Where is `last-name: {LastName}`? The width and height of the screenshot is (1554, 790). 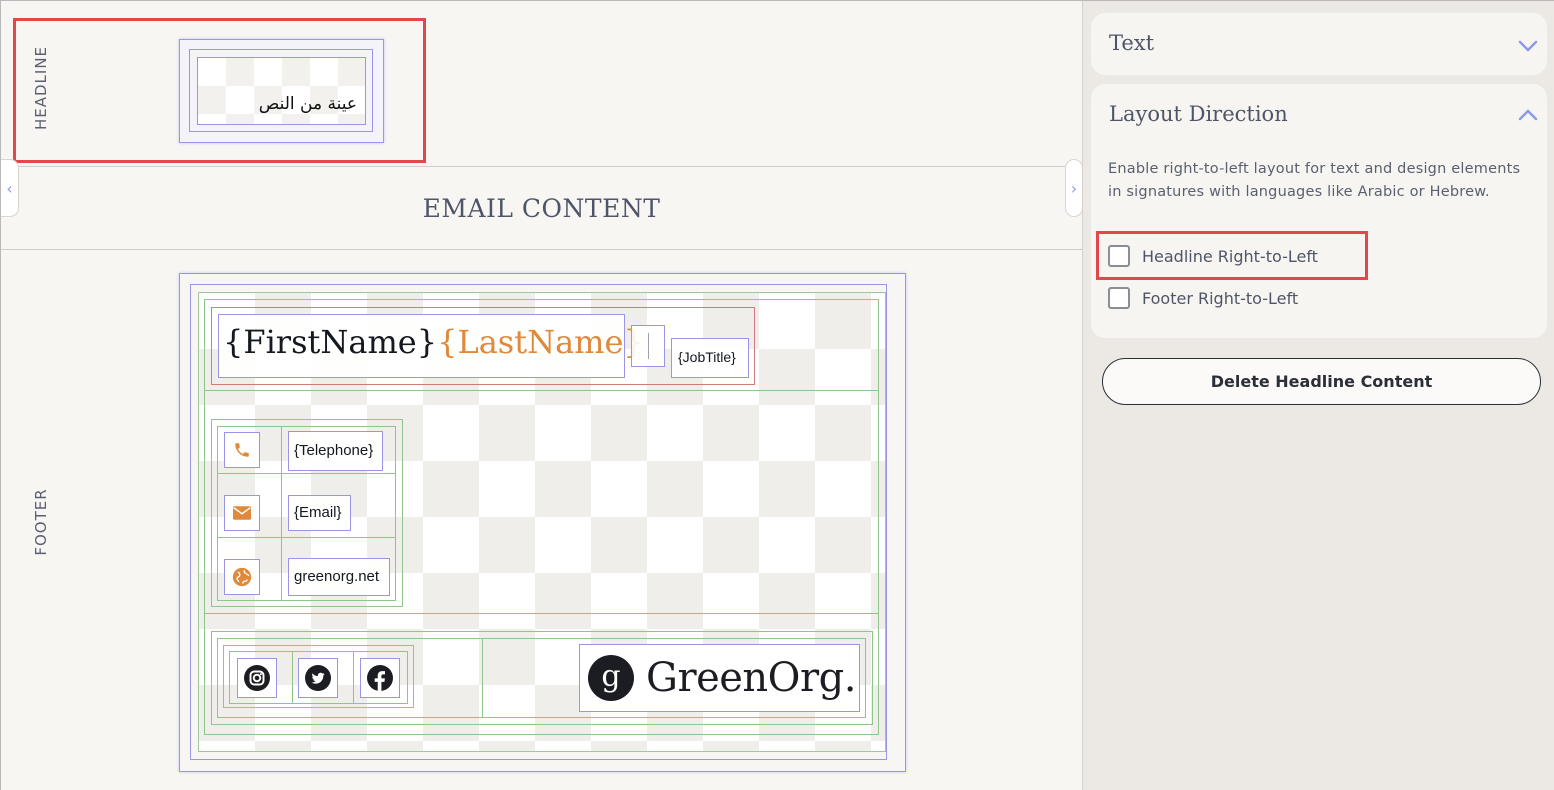
last-name: {LastName} is located at coordinates (540, 342).